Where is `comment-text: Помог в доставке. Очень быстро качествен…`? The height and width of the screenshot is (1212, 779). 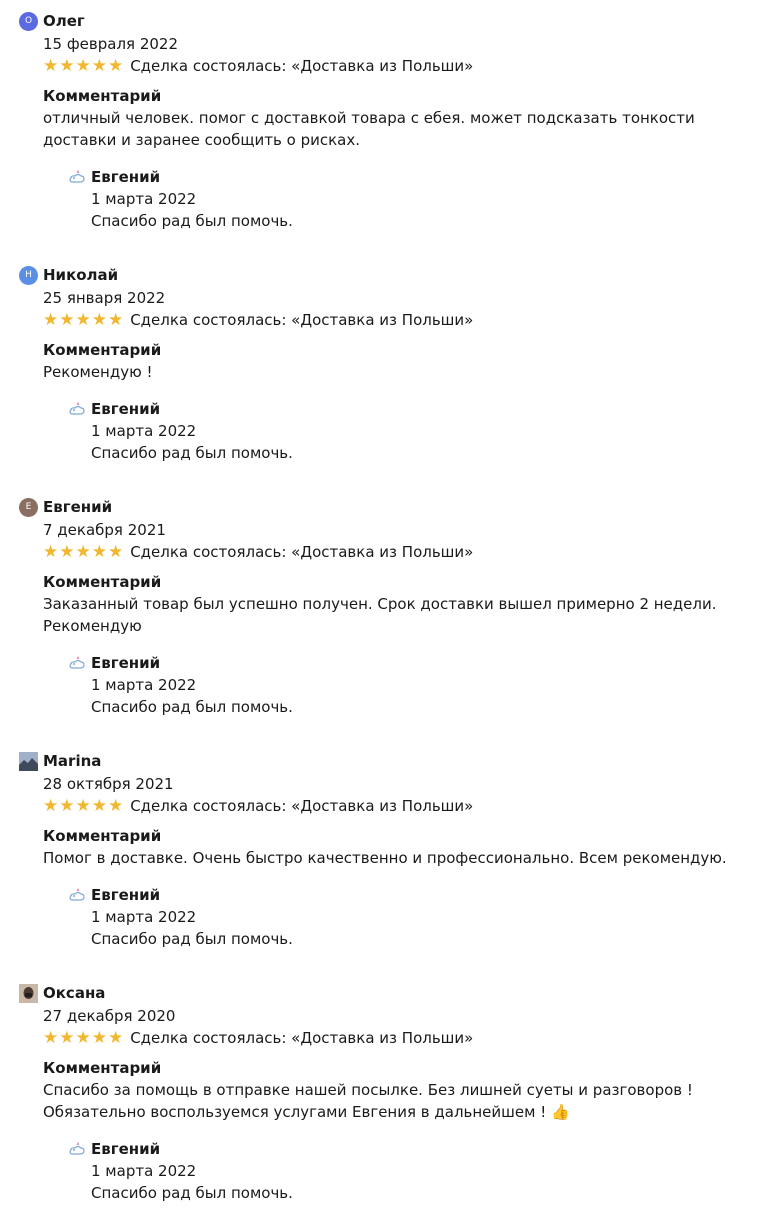 comment-text: Помог в доставке. Очень быстро качествен… is located at coordinates (385, 858).